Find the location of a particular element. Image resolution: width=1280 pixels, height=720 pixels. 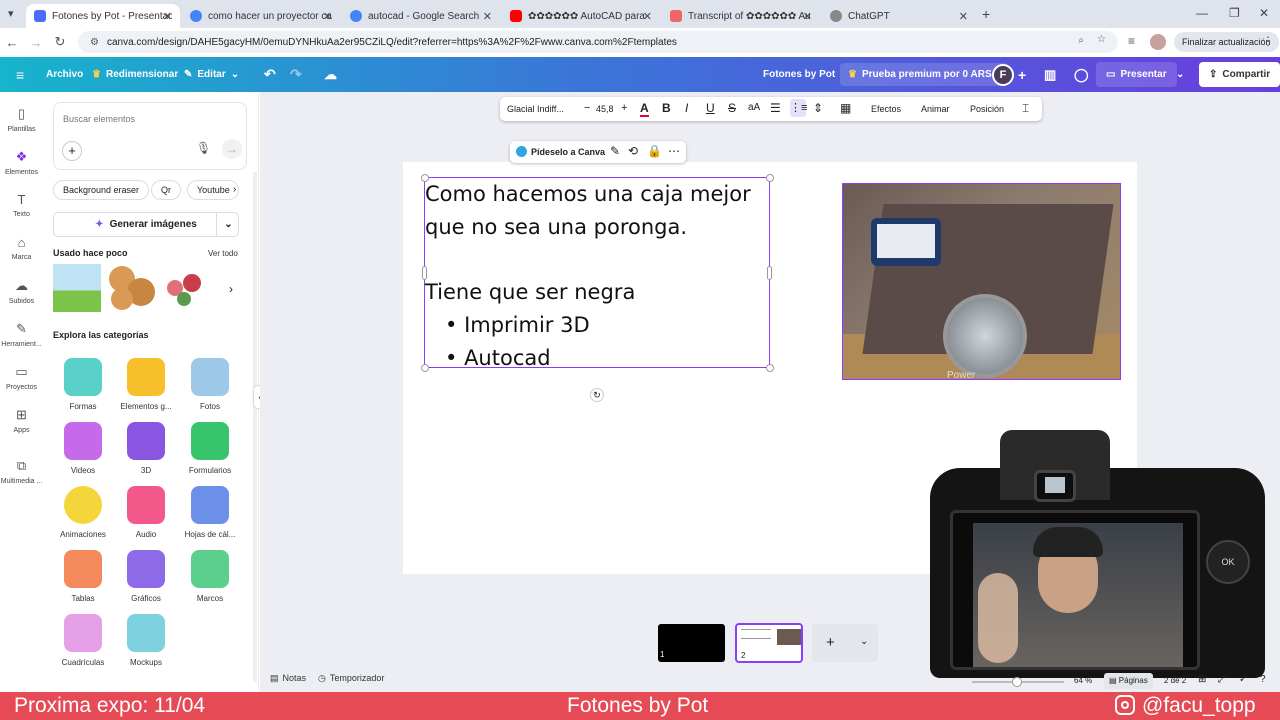

text-color-icon: A is located at coordinates (644, 109).